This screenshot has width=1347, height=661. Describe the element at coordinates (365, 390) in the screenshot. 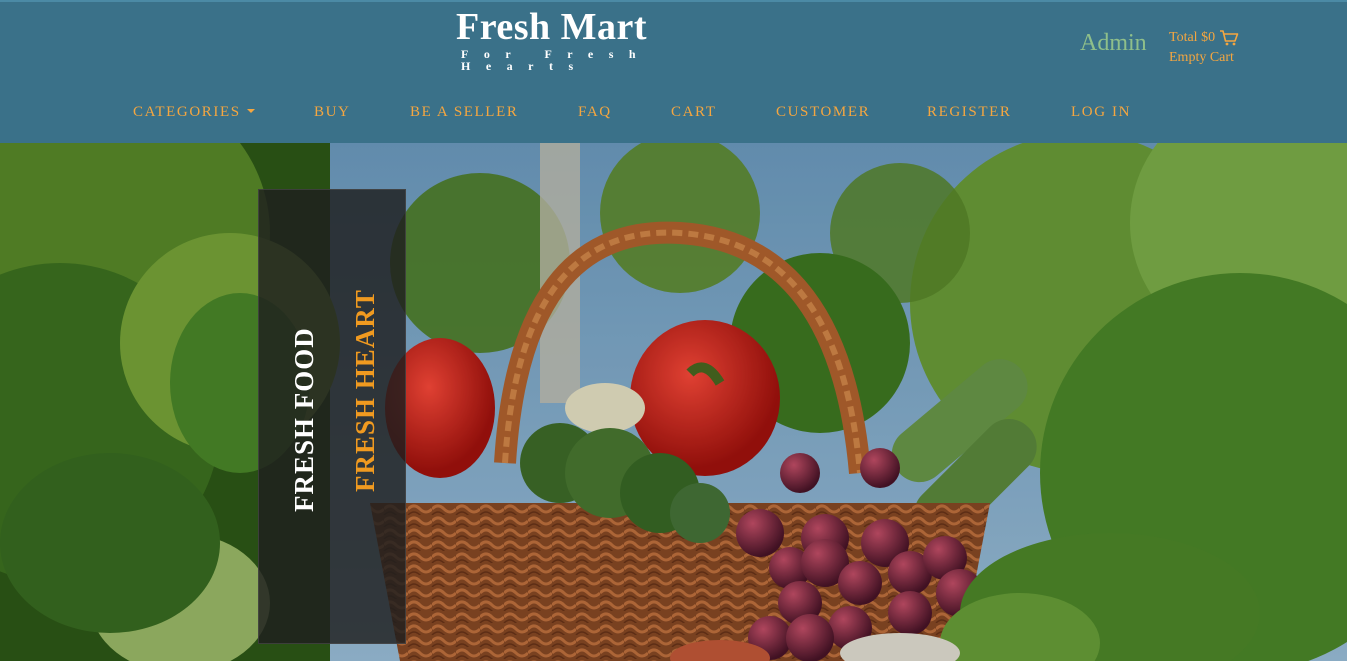

I see `hero-line-fresh-heart: FRESH HEART` at that location.